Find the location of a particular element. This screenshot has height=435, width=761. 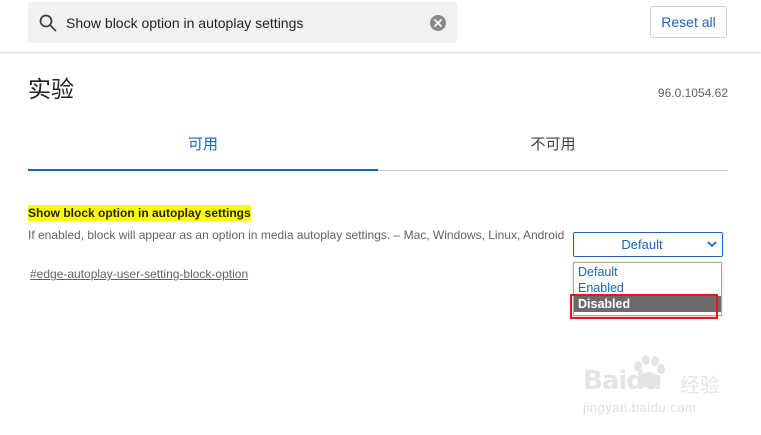

annotation-highlight-box is located at coordinates (644, 306).